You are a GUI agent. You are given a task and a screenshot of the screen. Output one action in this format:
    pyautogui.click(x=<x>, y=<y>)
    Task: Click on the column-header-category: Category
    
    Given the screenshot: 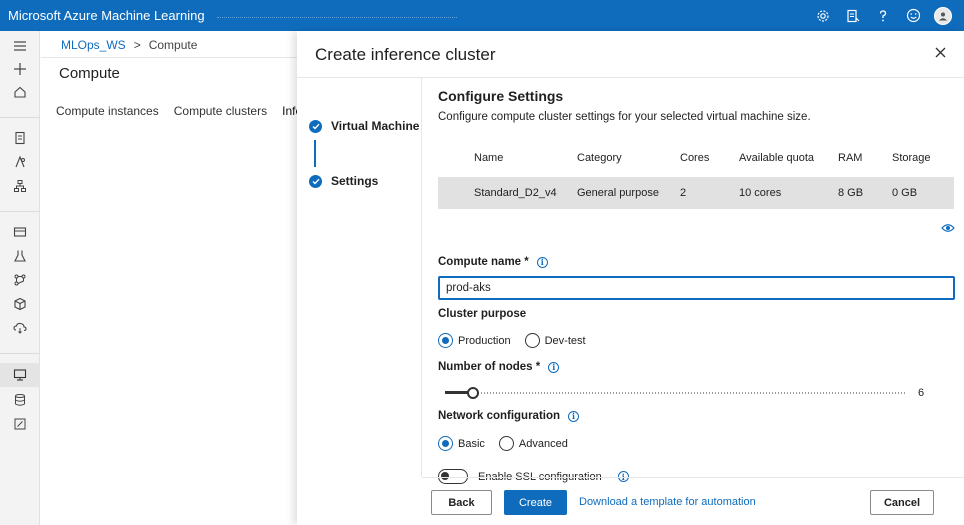 What is the action you would take?
    pyautogui.click(x=599, y=158)
    